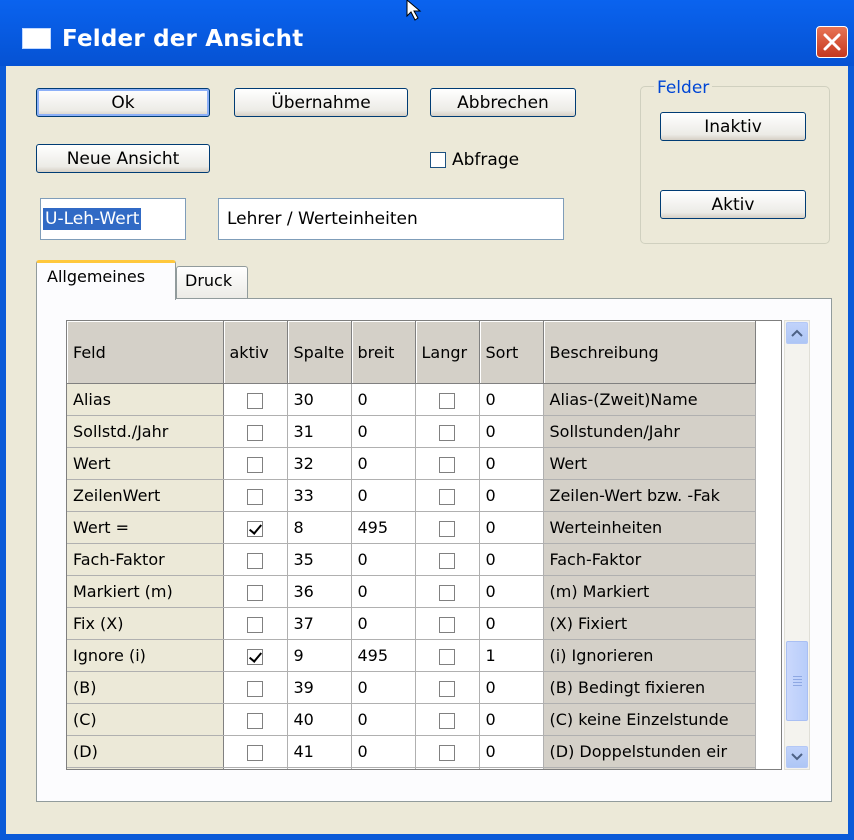 The width and height of the screenshot is (854, 840). What do you see at coordinates (319, 495) in the screenshot?
I see `cell-spalte: 33` at bounding box center [319, 495].